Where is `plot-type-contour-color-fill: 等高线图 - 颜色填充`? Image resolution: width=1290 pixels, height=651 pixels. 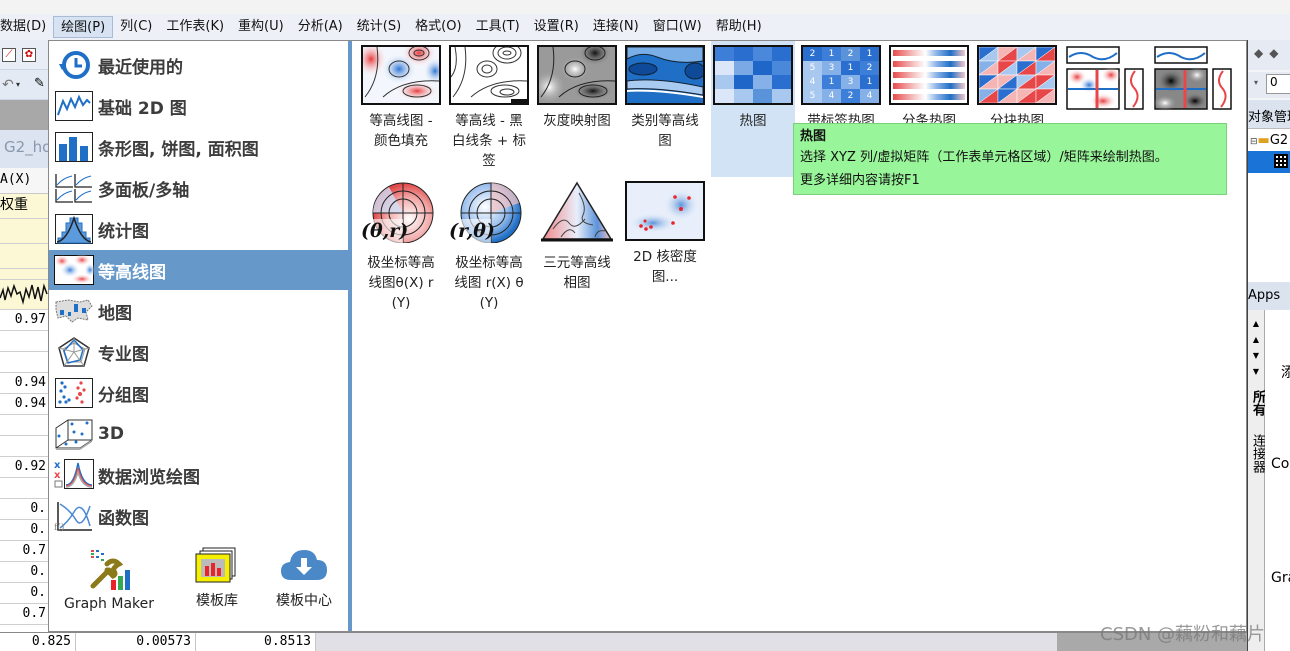 plot-type-contour-color-fill: 等高线图 - 颜色填充 is located at coordinates (401, 106).